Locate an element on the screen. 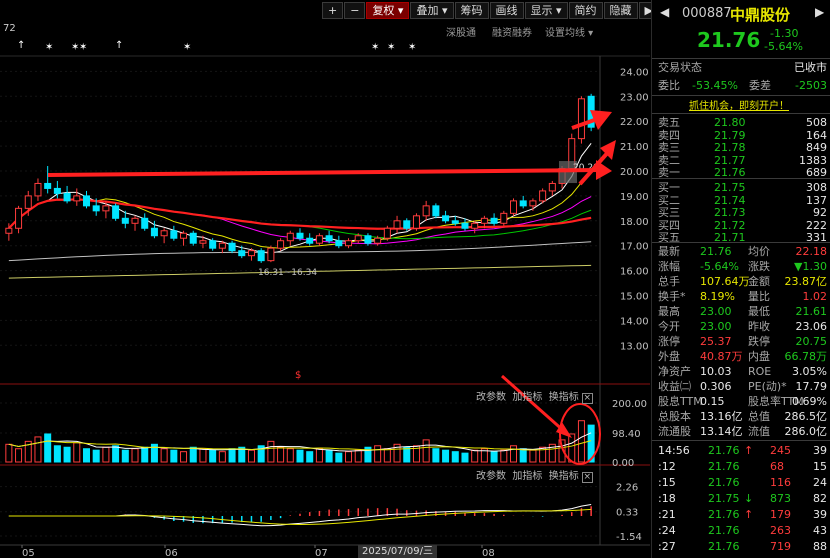 The image size is (830, 558). volume-tick-label: 200.00 is located at coordinates (629, 404).